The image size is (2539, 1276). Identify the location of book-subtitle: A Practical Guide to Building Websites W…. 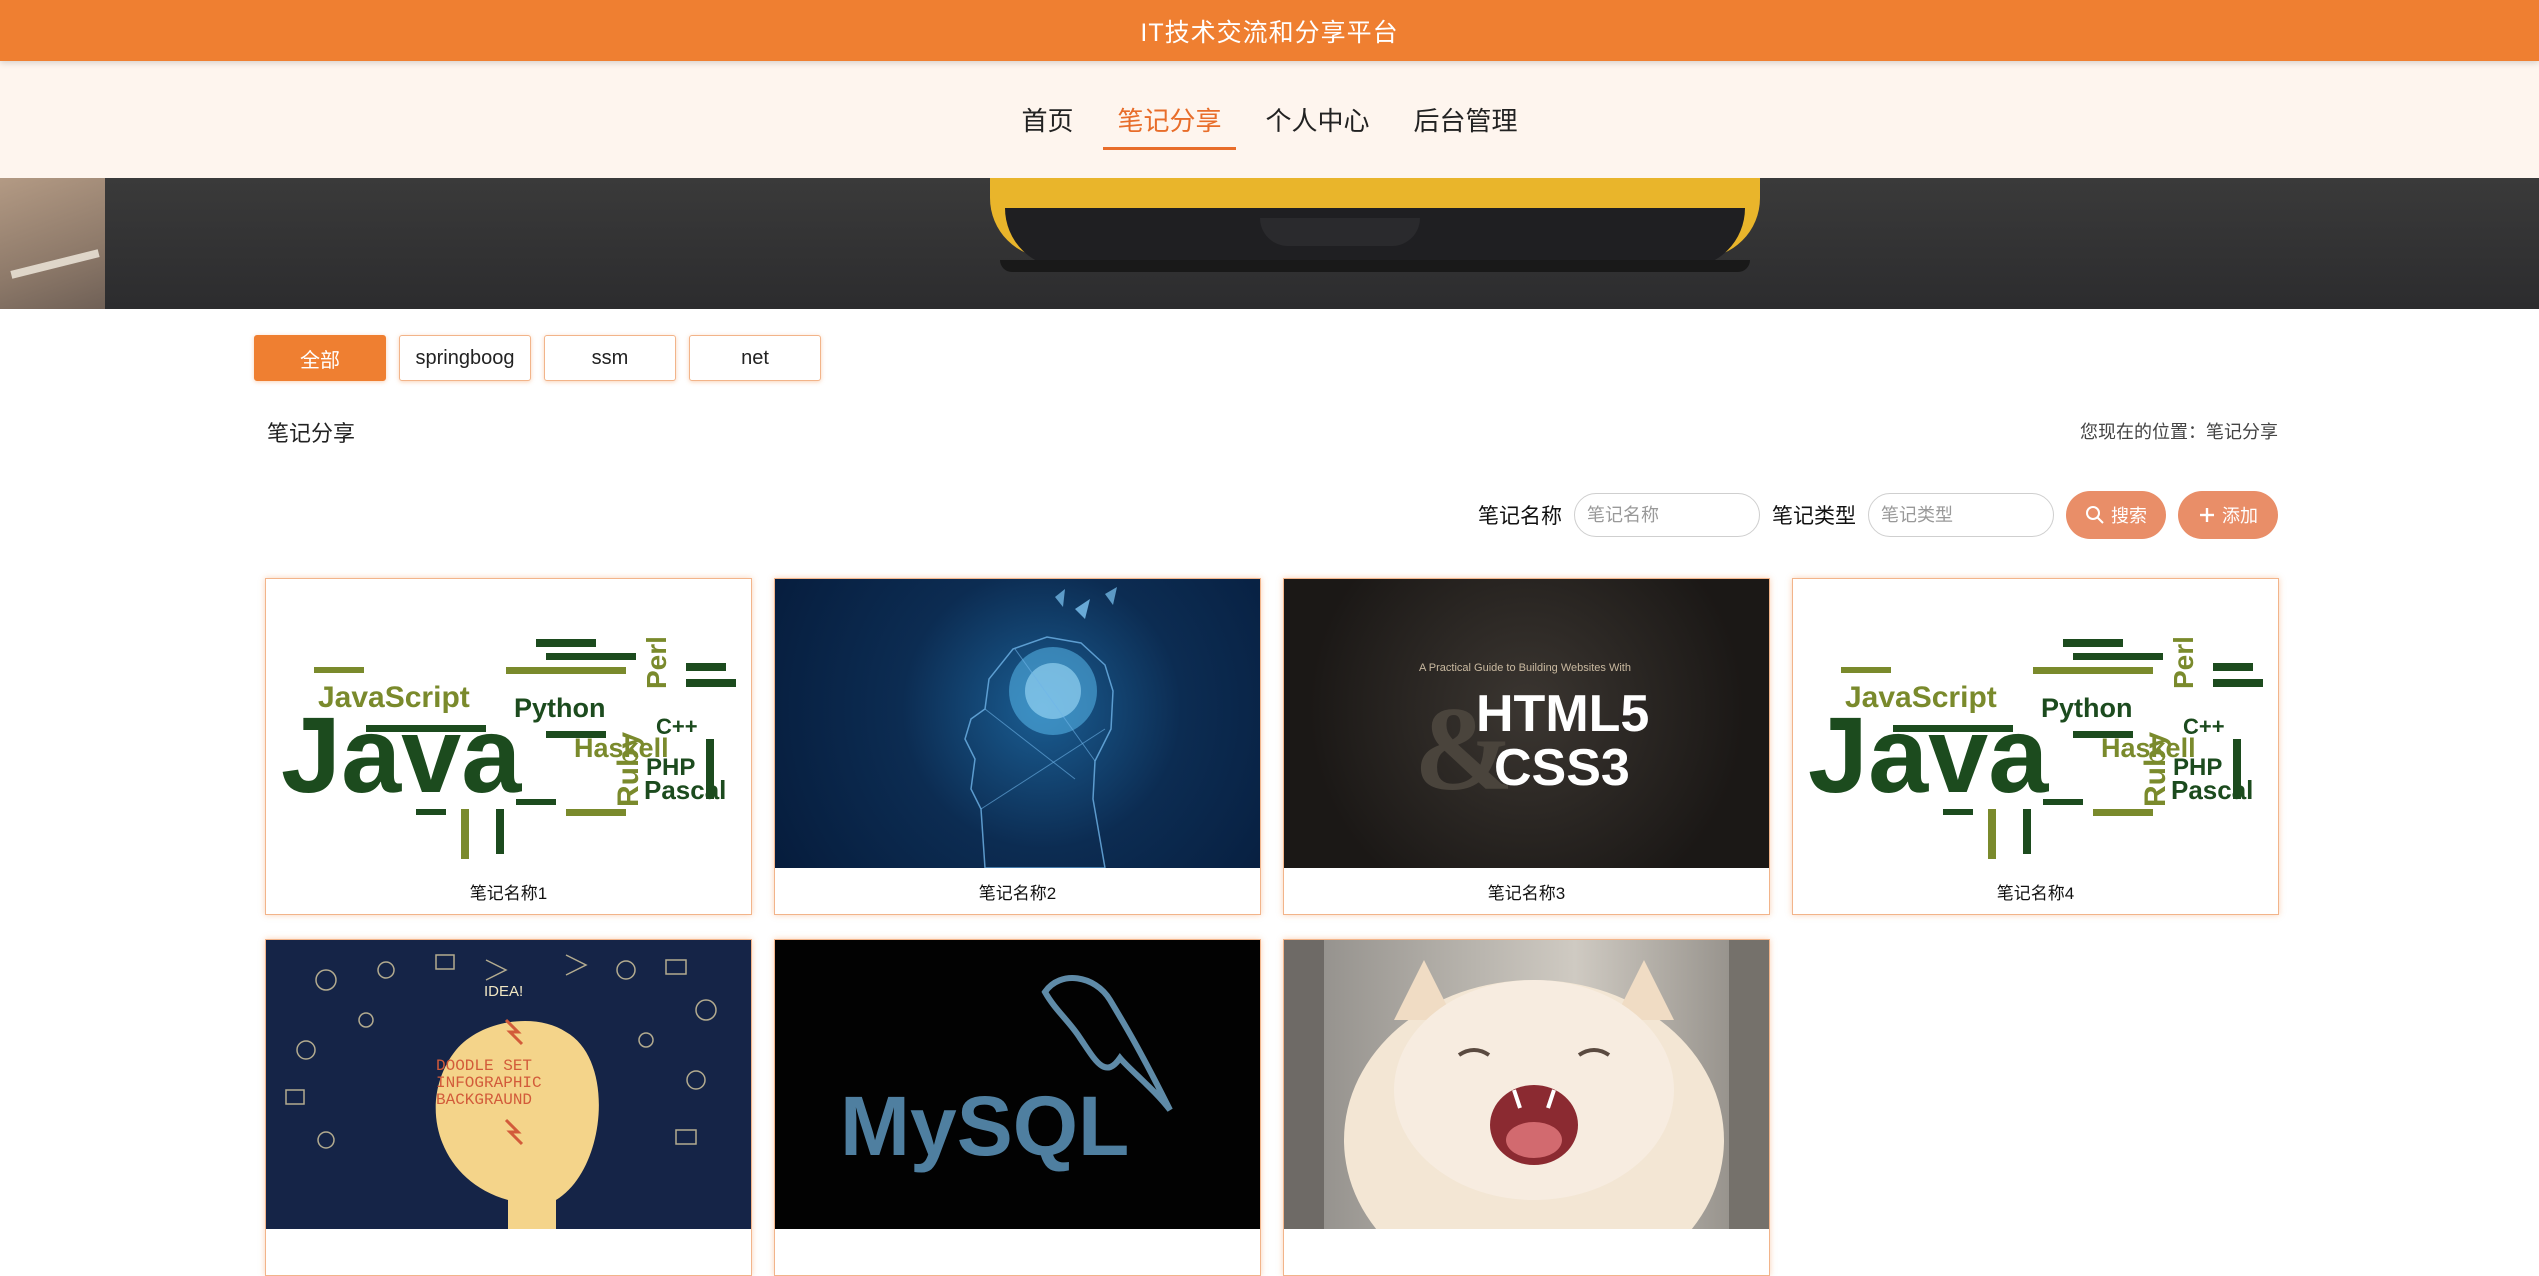
(1525, 668).